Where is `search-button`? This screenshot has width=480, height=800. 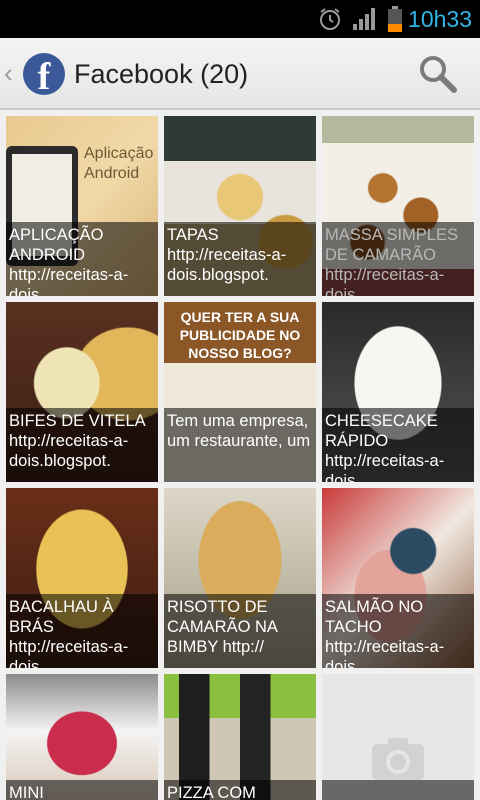 search-button is located at coordinates (438, 74).